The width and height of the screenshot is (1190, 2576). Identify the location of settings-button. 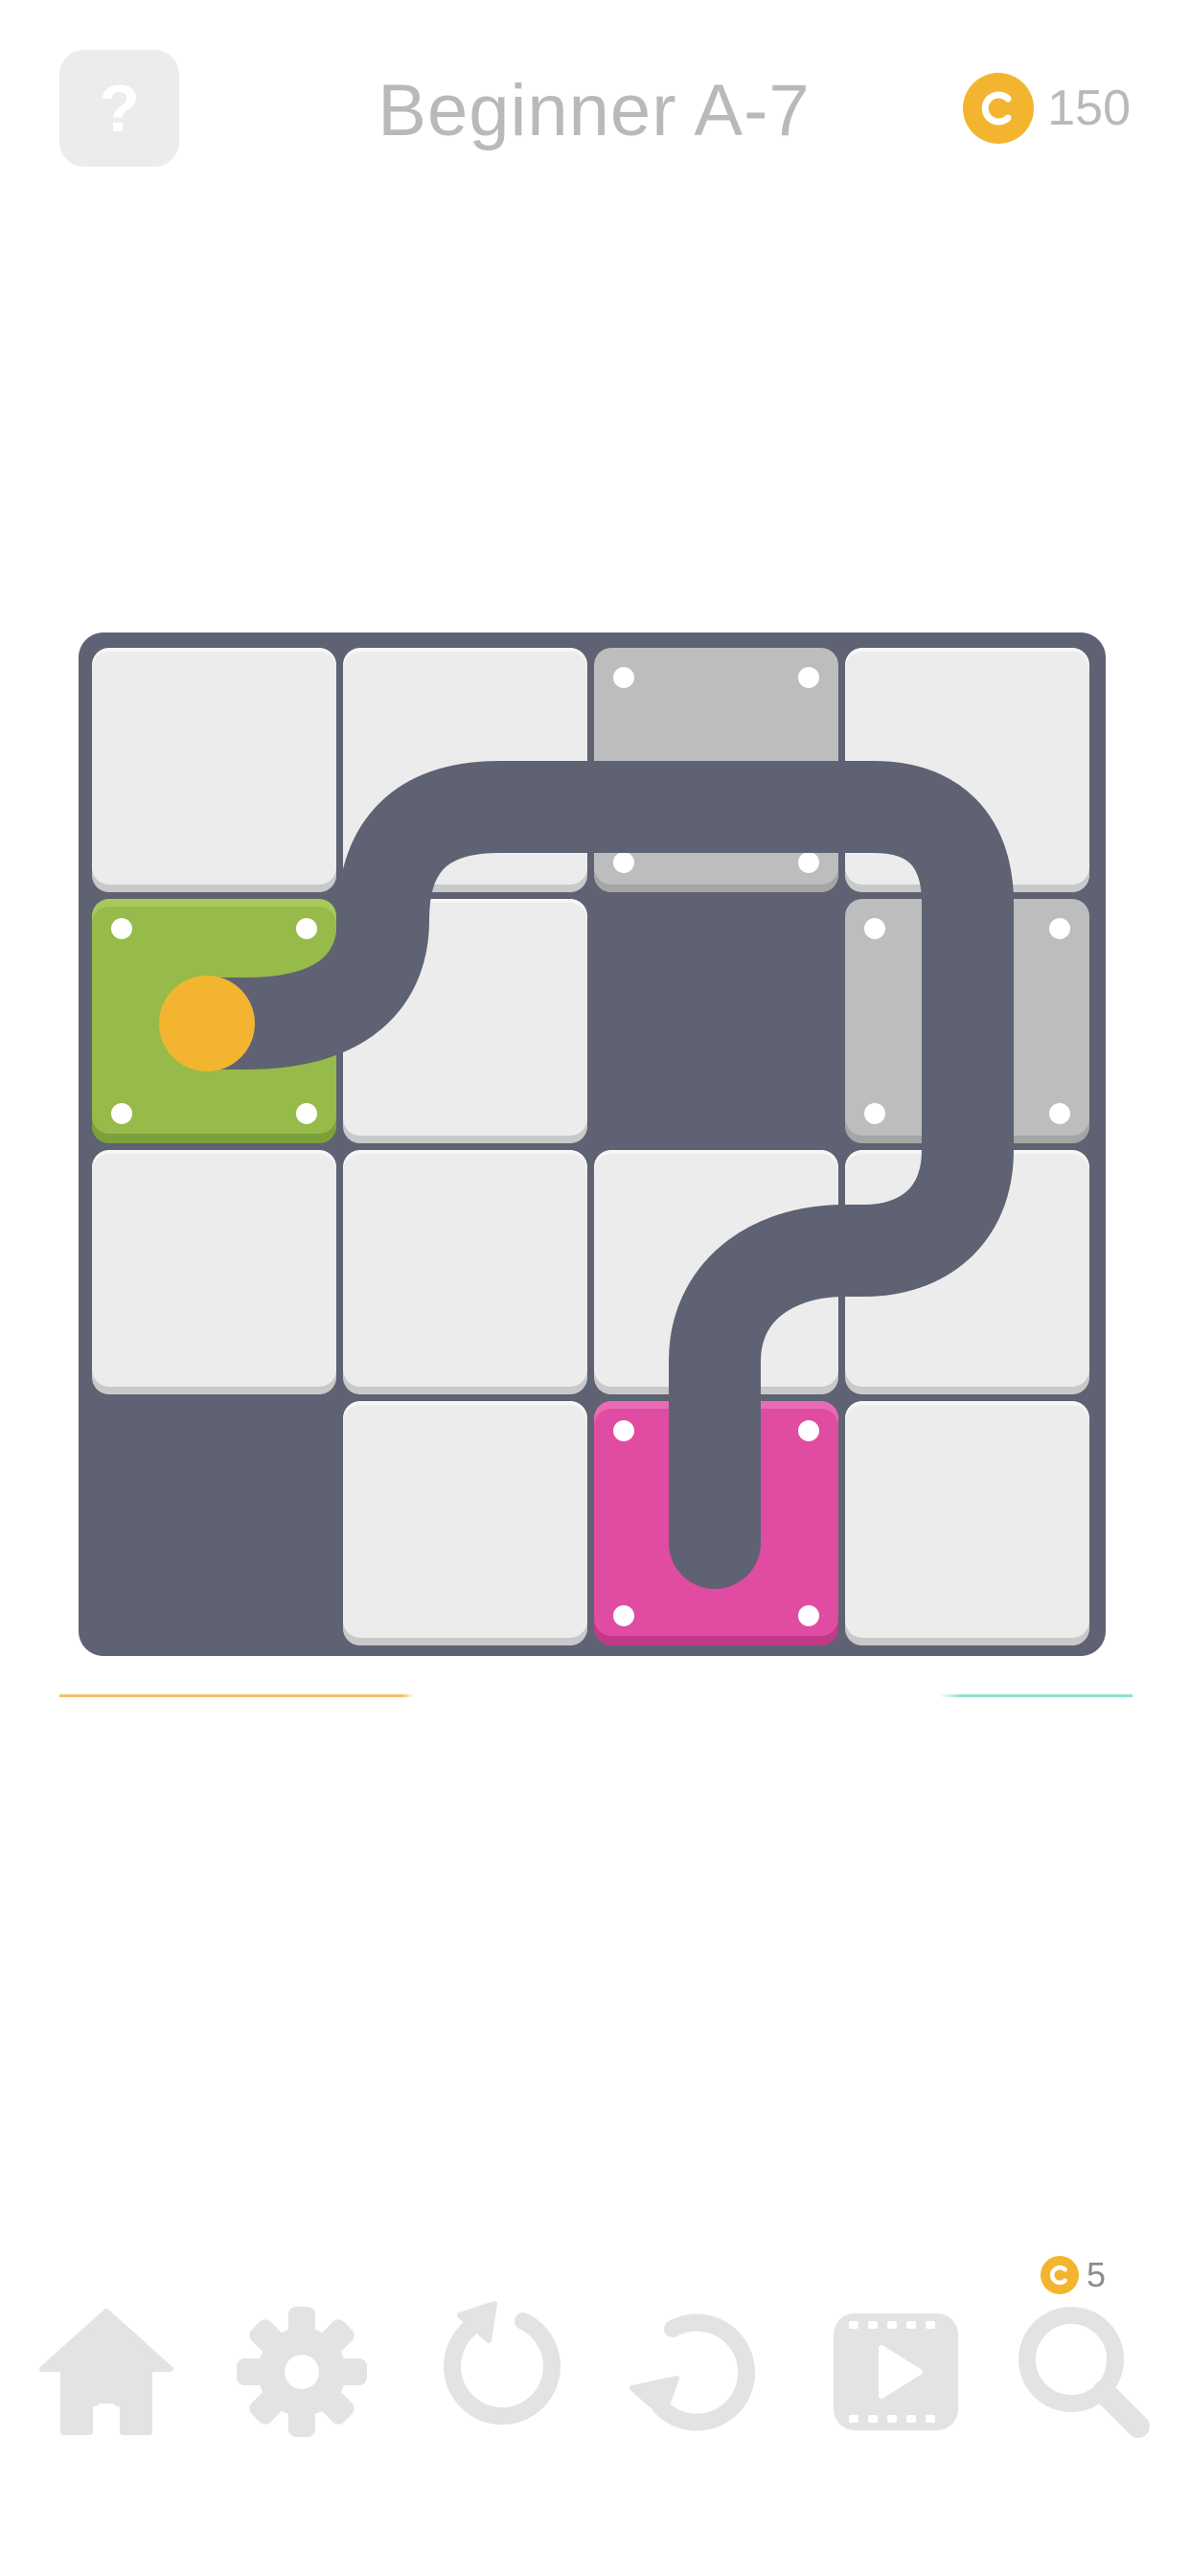
(302, 2372).